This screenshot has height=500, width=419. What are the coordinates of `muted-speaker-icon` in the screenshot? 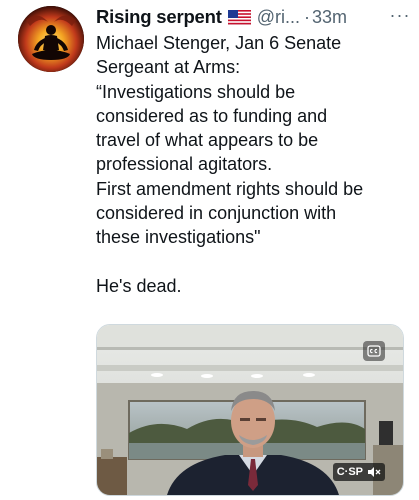 It's located at (374, 472).